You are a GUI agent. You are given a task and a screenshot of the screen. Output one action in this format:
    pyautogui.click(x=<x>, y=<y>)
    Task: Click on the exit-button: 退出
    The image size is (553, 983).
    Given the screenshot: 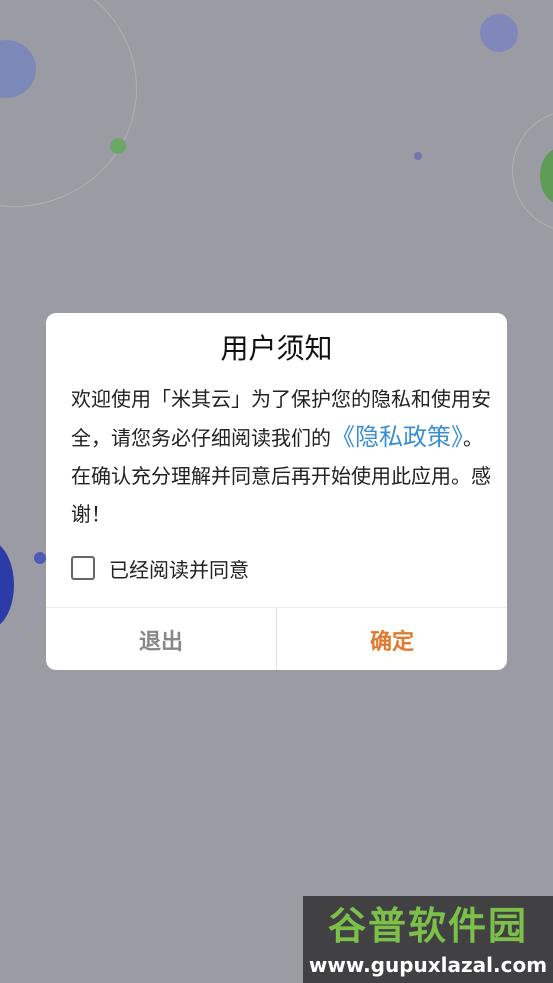 What is the action you would take?
    pyautogui.click(x=161, y=639)
    